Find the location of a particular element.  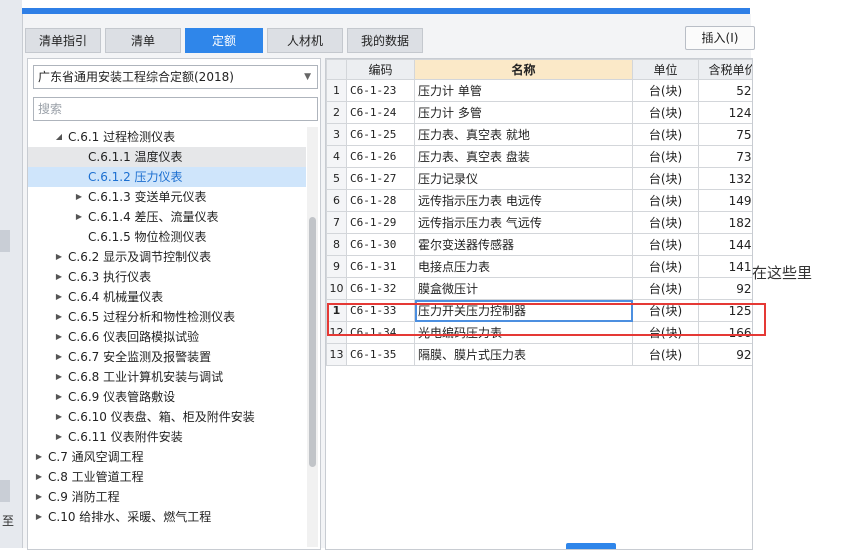

table-row: 9C6-1-31电接点压力表台(块)141.0 is located at coordinates (539, 266).